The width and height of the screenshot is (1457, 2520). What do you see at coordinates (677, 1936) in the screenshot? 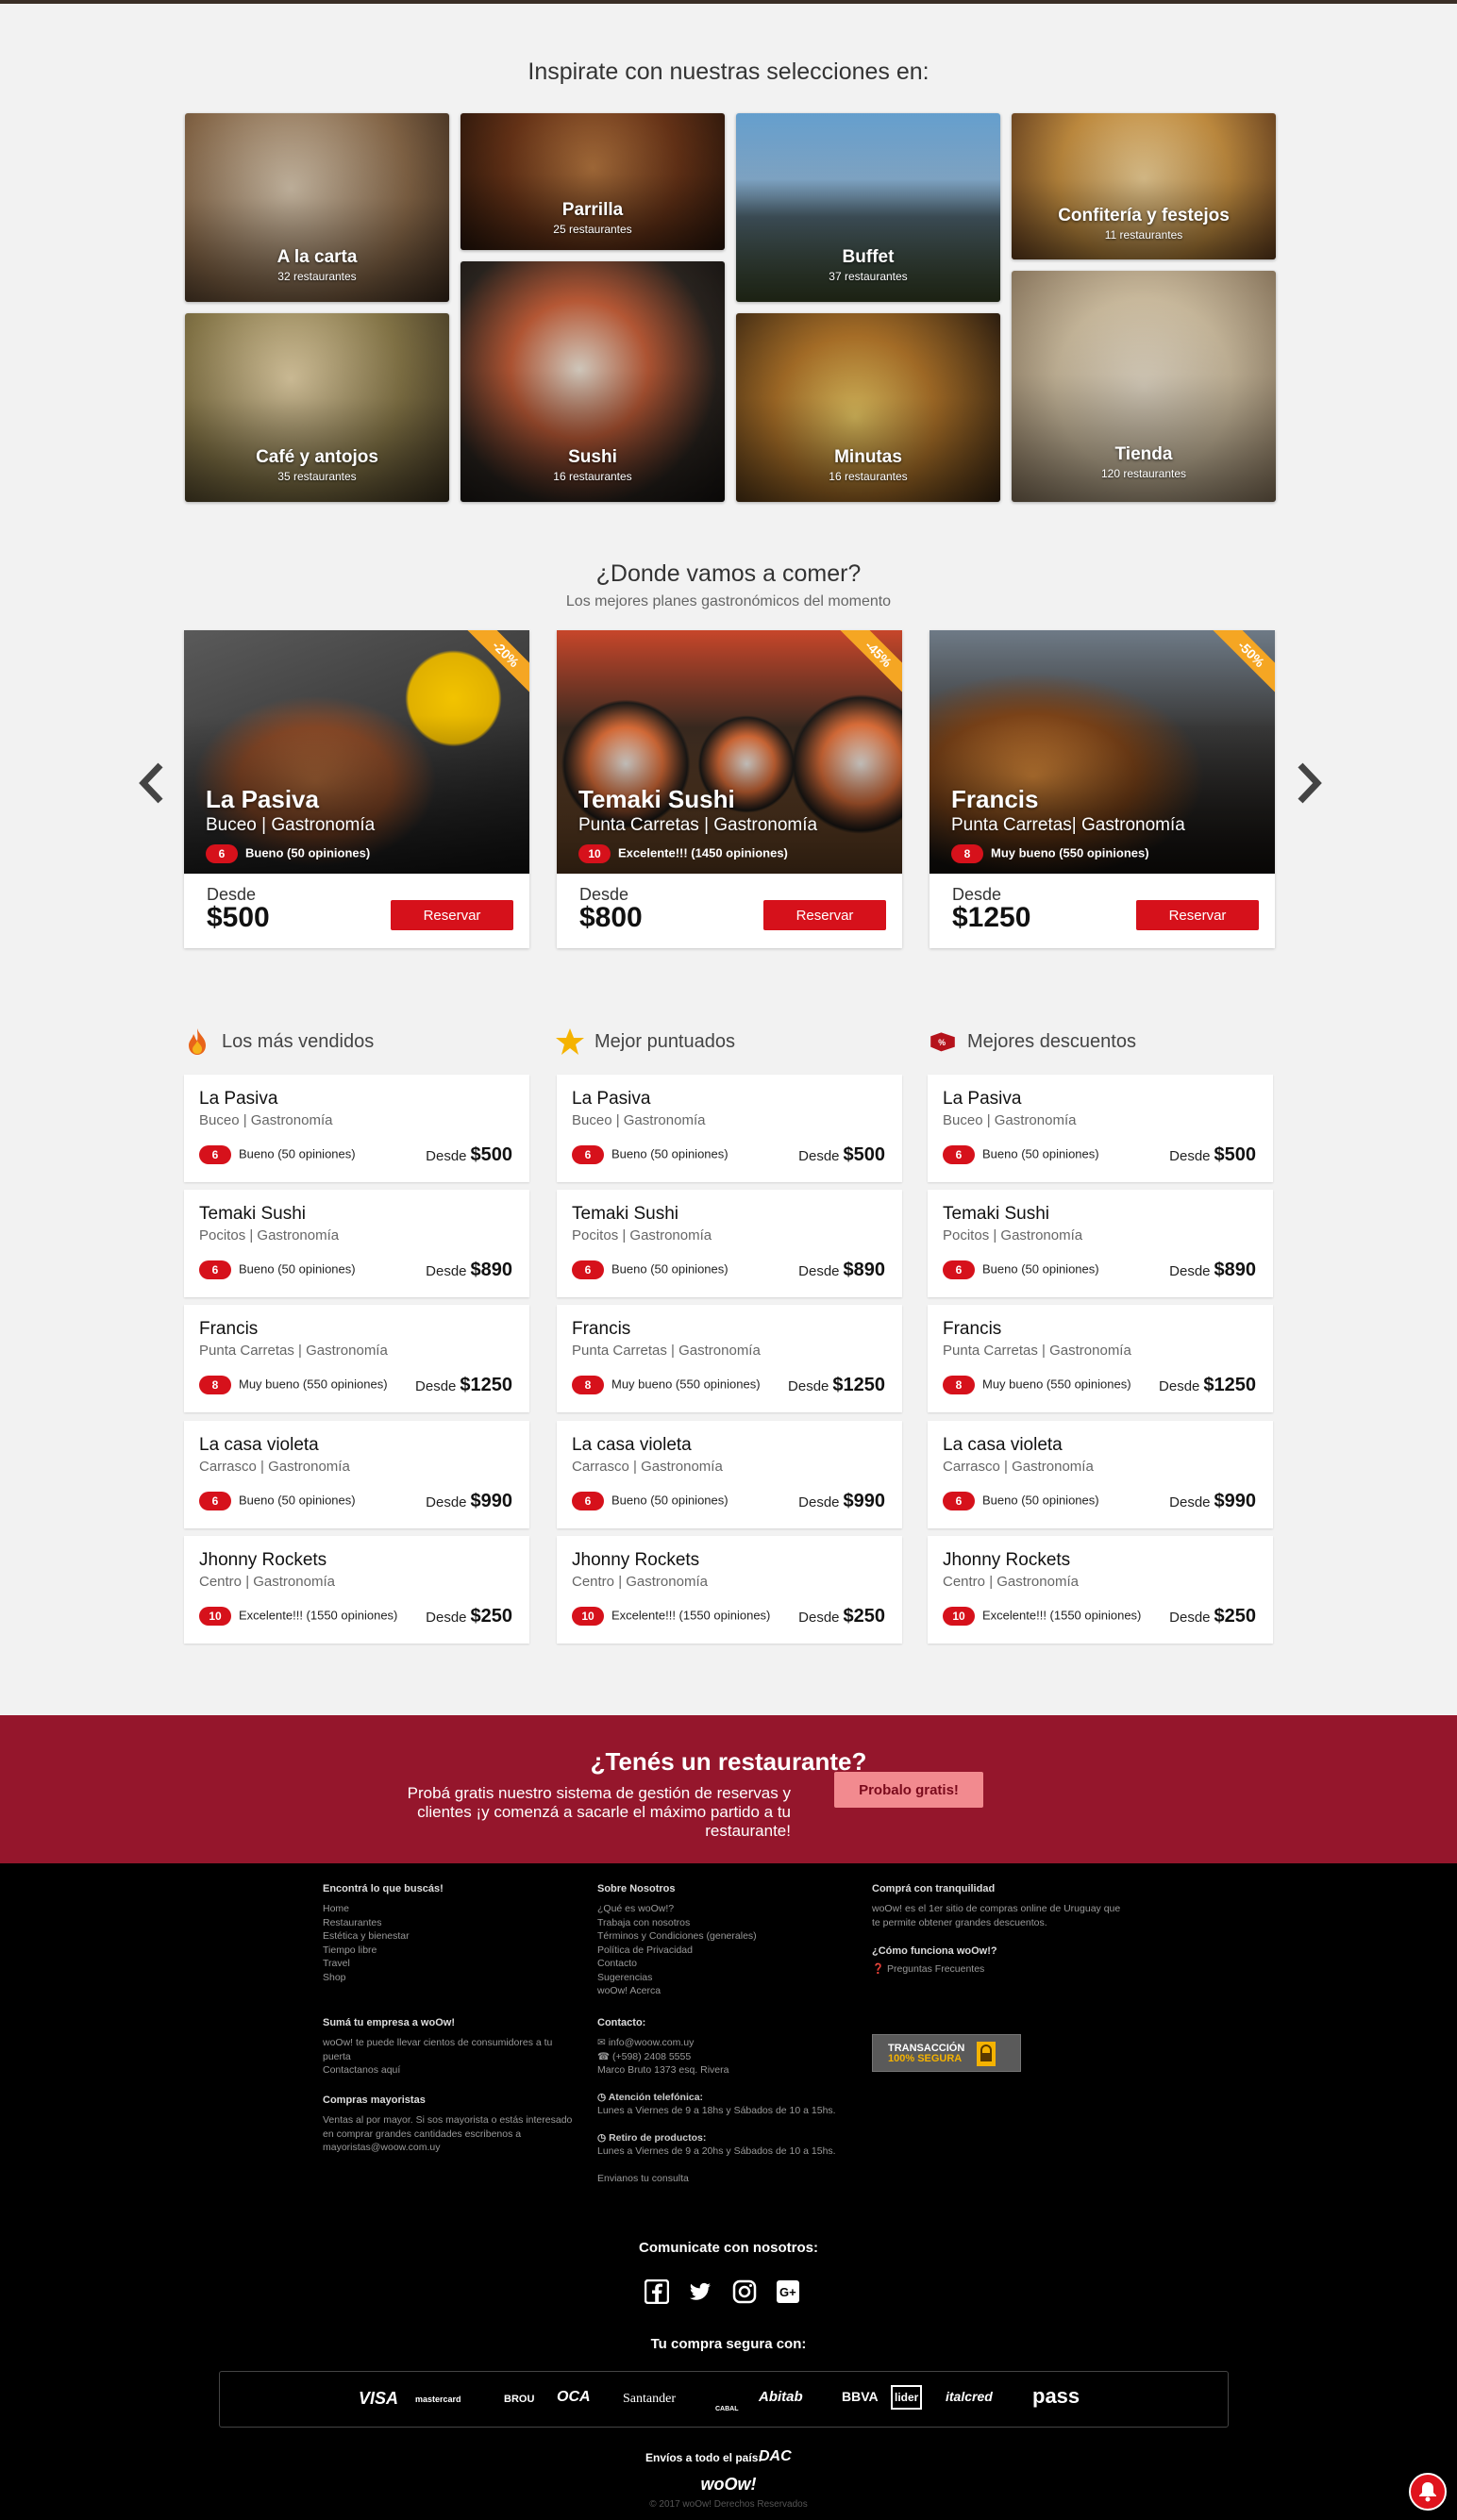
I see `footer-link: Términos y Condiciones (generales)` at bounding box center [677, 1936].